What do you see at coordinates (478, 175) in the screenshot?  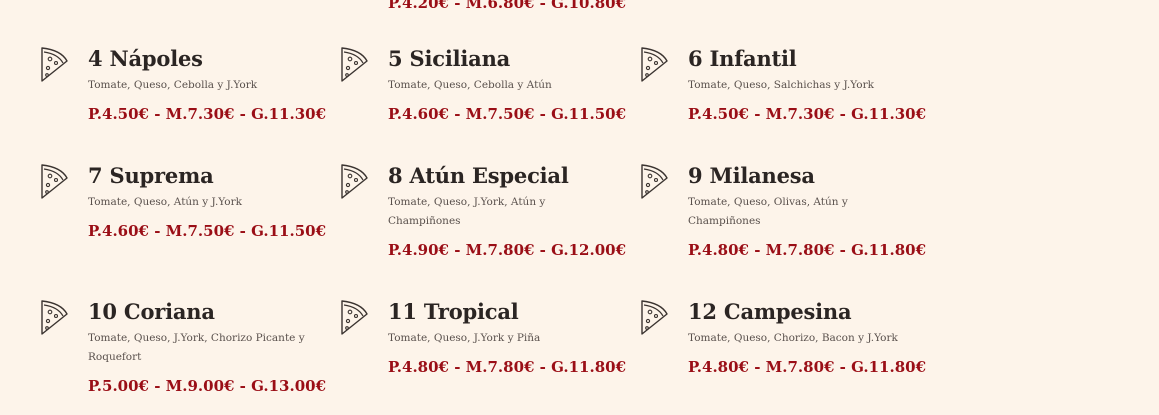 I see `menu-item-name: 8 Atún Especial` at bounding box center [478, 175].